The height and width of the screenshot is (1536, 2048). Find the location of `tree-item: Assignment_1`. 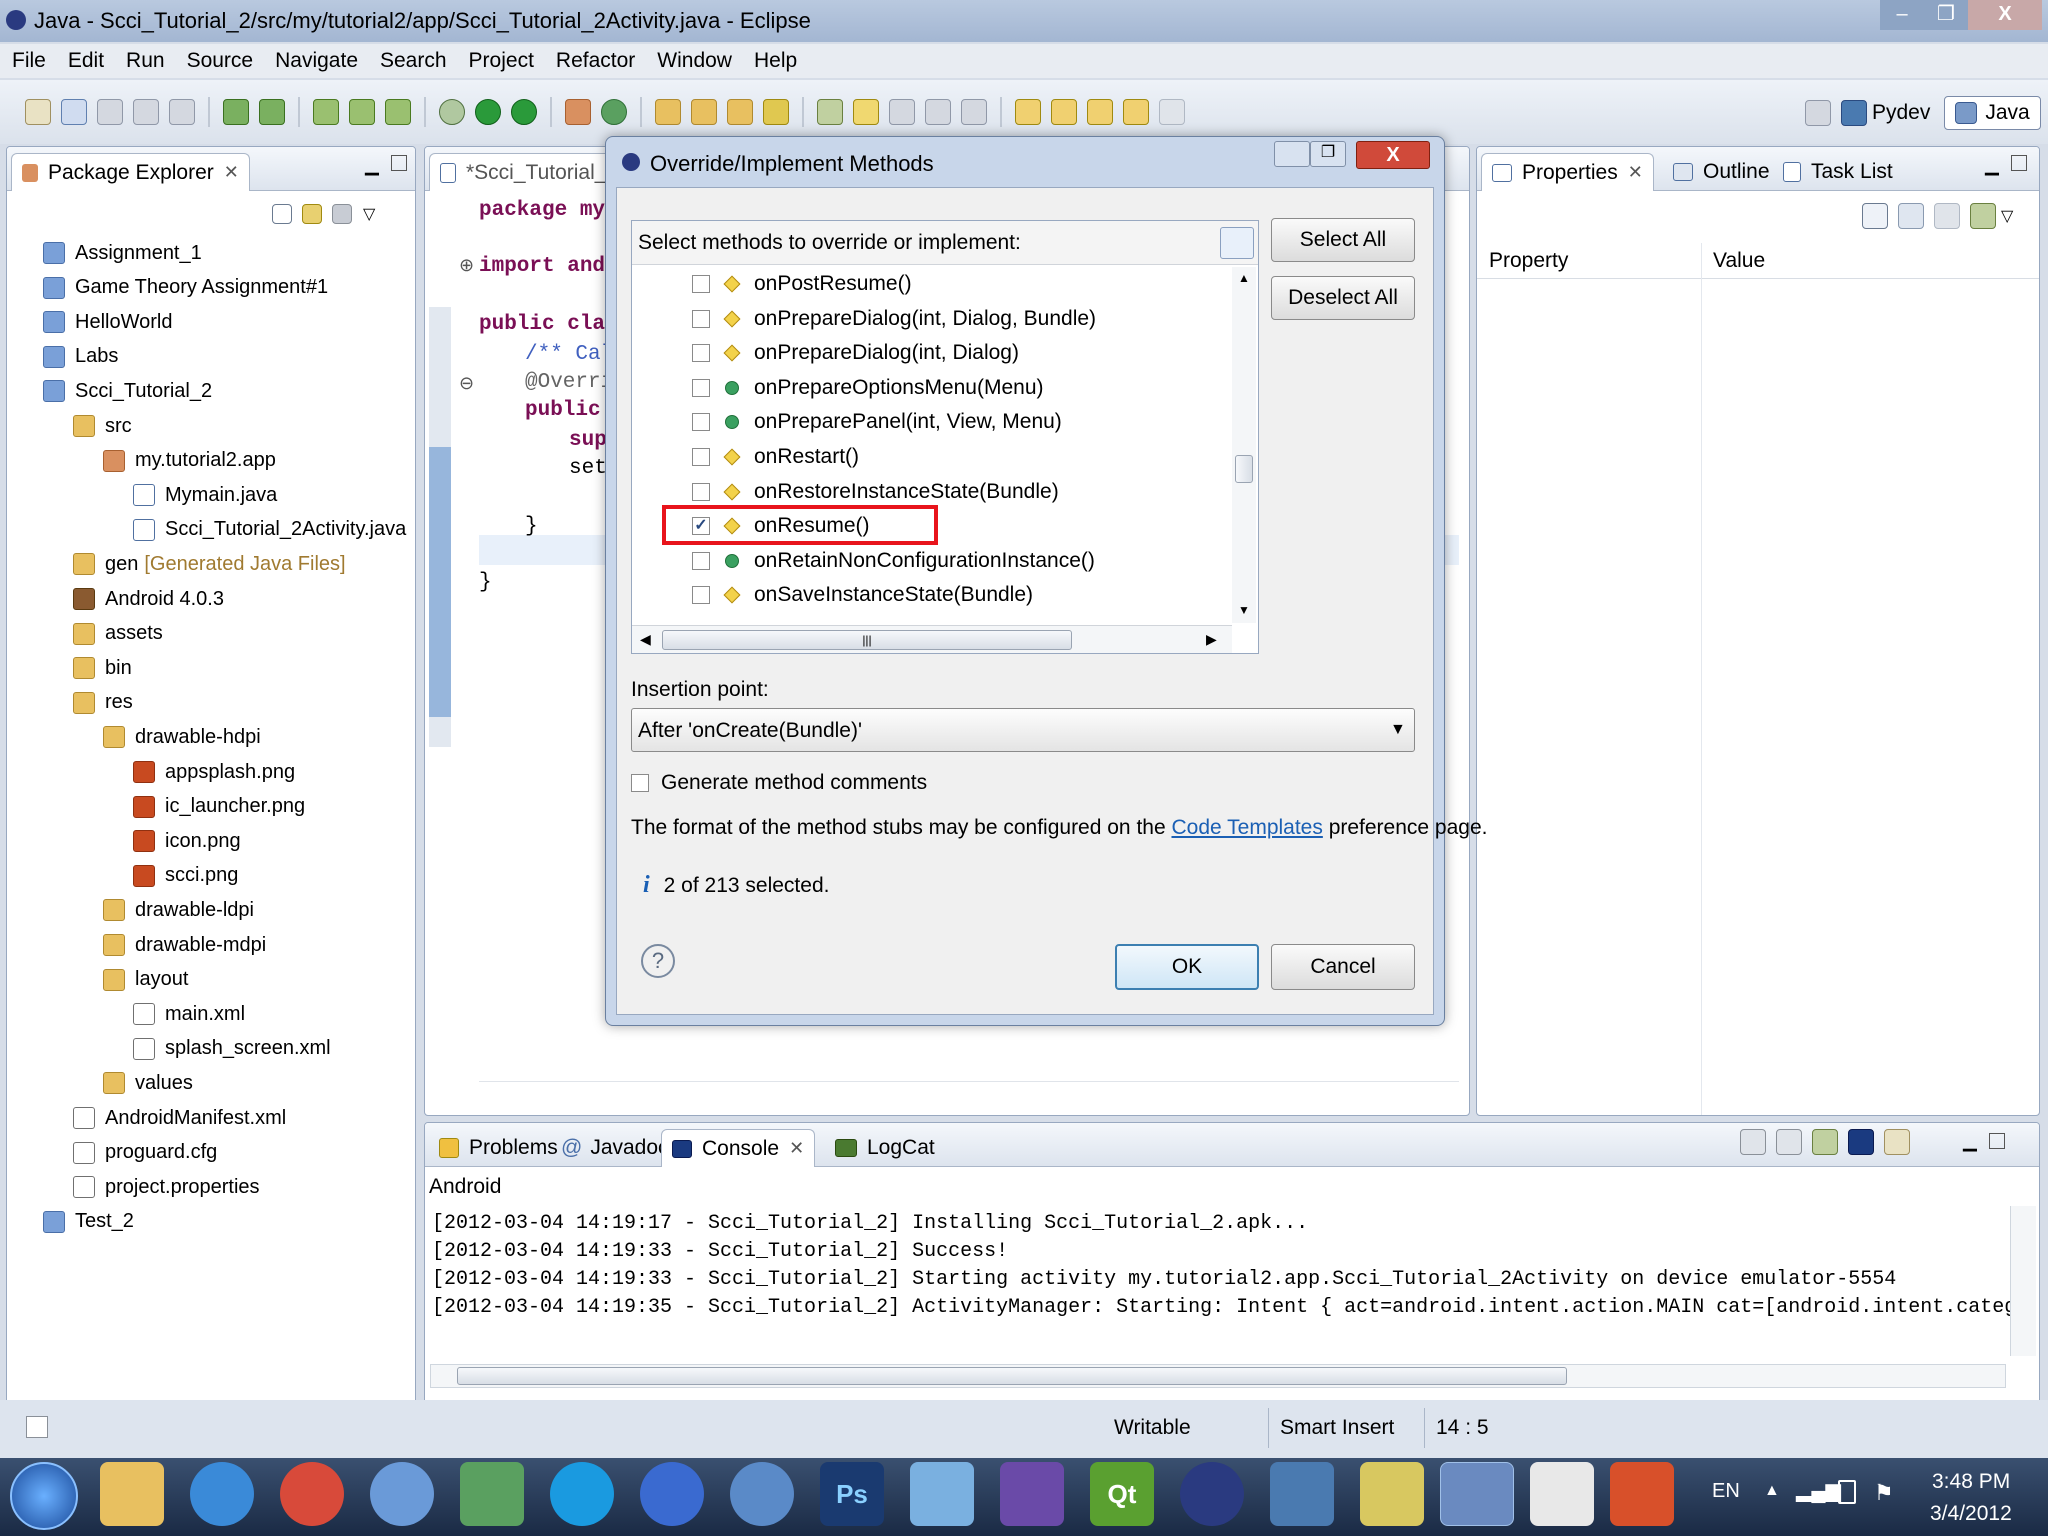

tree-item: Assignment_1 is located at coordinates (122, 253).